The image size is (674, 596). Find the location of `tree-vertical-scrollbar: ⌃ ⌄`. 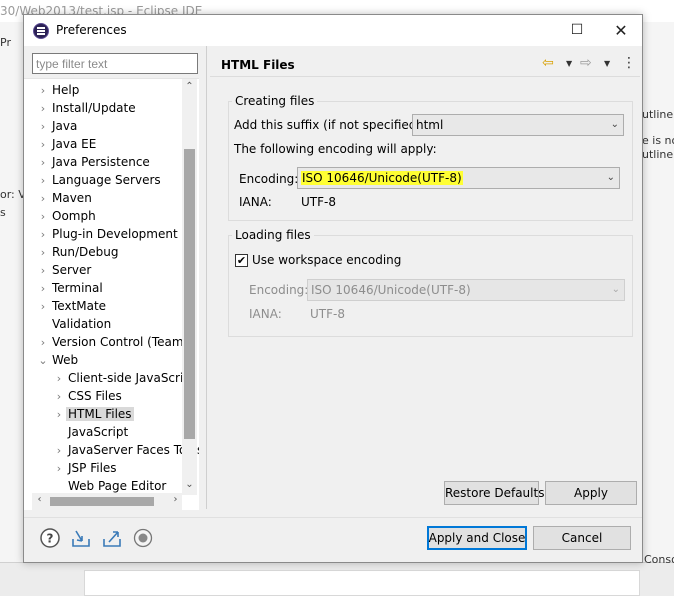

tree-vertical-scrollbar: ⌃ ⌄ is located at coordinates (189, 287).